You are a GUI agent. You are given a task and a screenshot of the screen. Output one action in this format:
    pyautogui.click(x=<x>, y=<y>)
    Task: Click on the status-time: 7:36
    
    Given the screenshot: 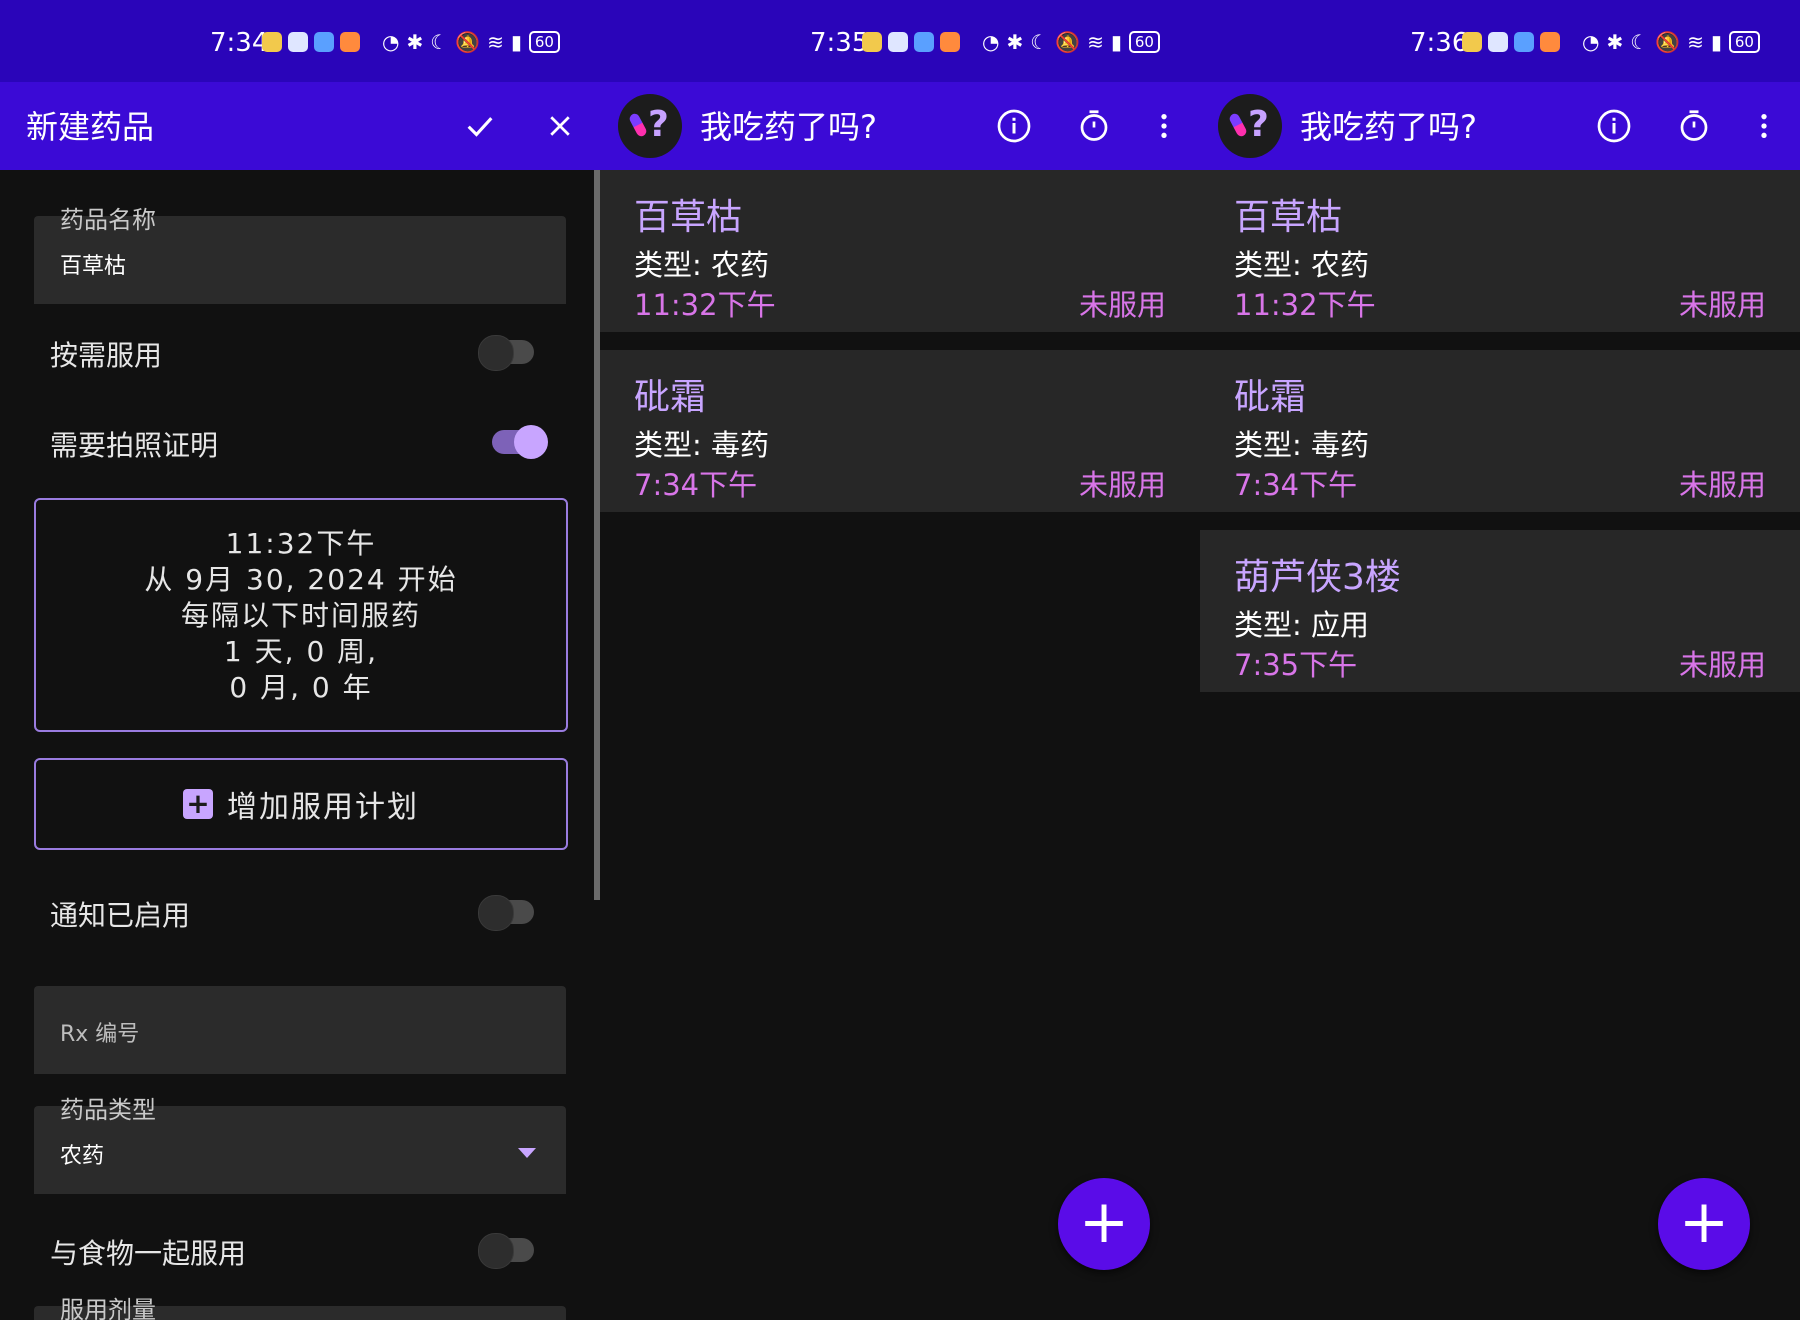 What is the action you would take?
    pyautogui.click(x=1439, y=43)
    